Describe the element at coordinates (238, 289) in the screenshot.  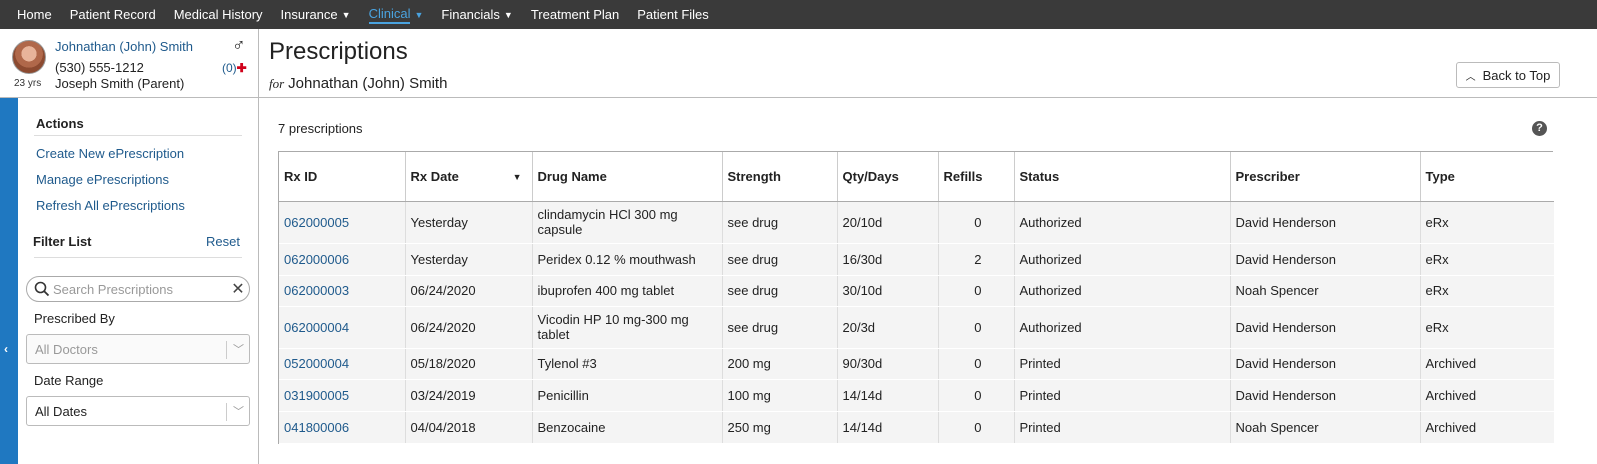
I see `clear-search-icon: ✕` at that location.